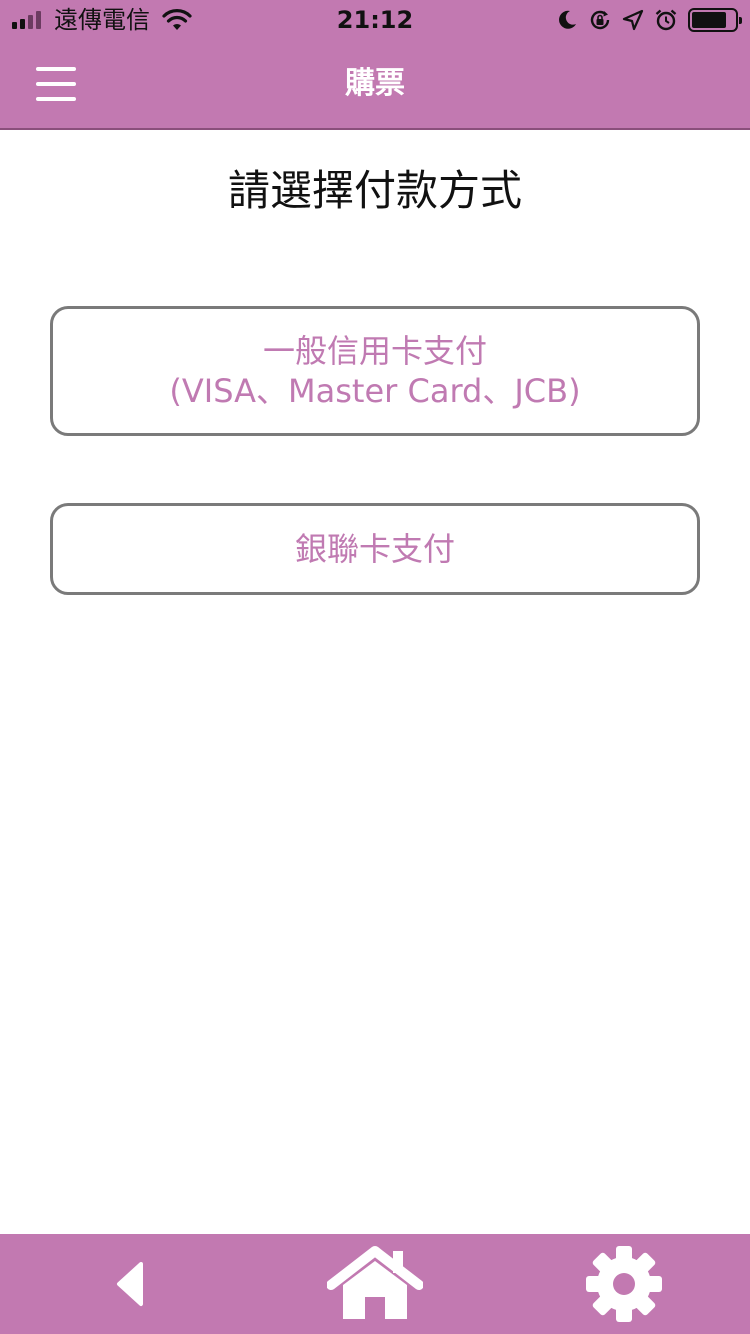 This screenshot has width=750, height=1334. Describe the element at coordinates (600, 20) in the screenshot. I see `rotation-lock-icon` at that location.